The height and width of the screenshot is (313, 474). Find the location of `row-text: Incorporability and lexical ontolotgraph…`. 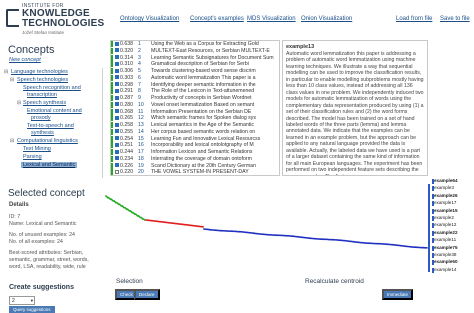

row-text: Incorporability and lexical ontolotgraph… is located at coordinates (202, 145).